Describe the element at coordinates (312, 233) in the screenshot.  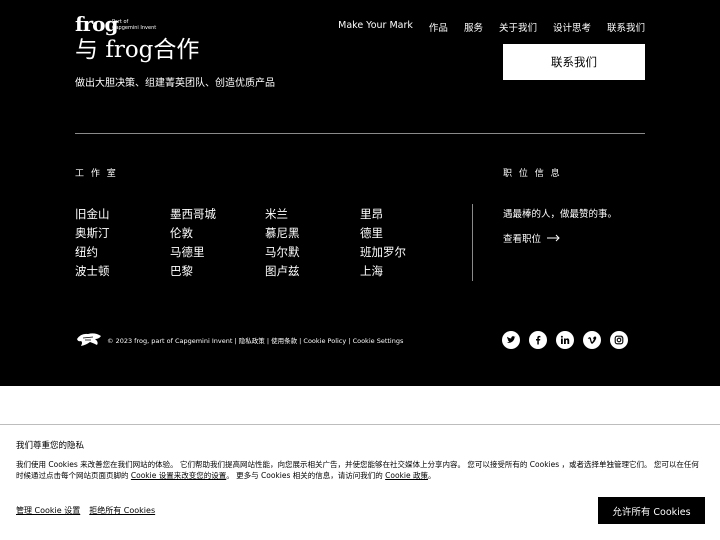
I see `studio-link: 慕尼黑` at that location.